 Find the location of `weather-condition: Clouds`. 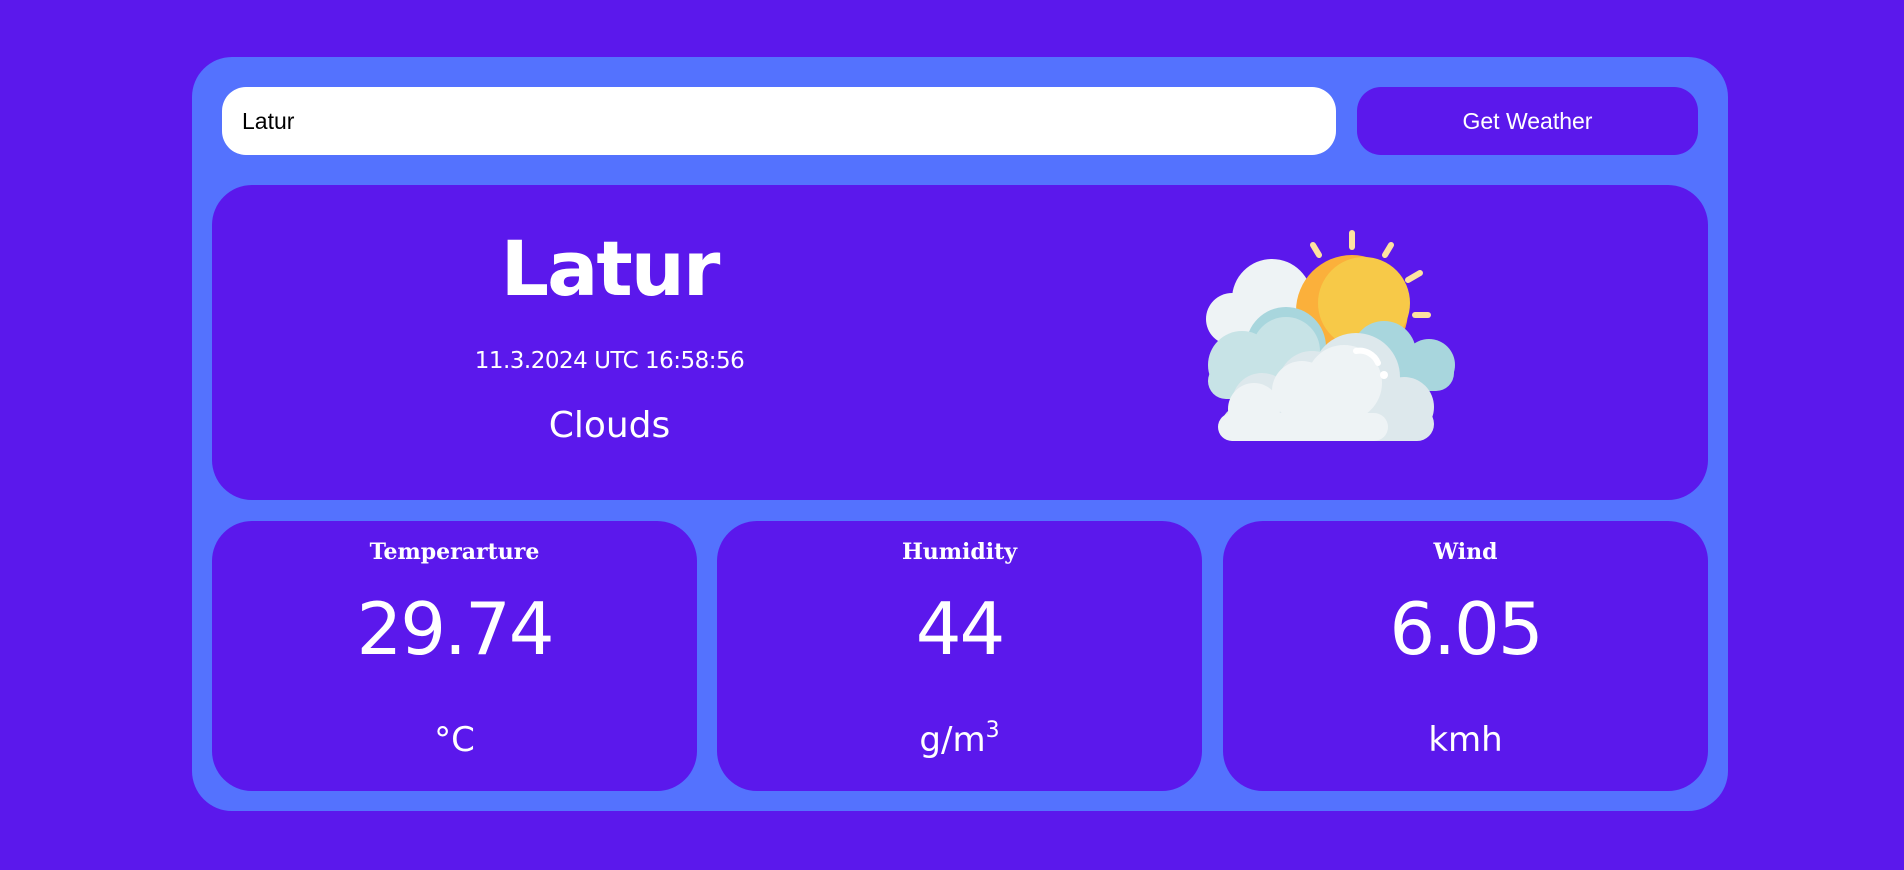

weather-condition: Clouds is located at coordinates (609, 425).